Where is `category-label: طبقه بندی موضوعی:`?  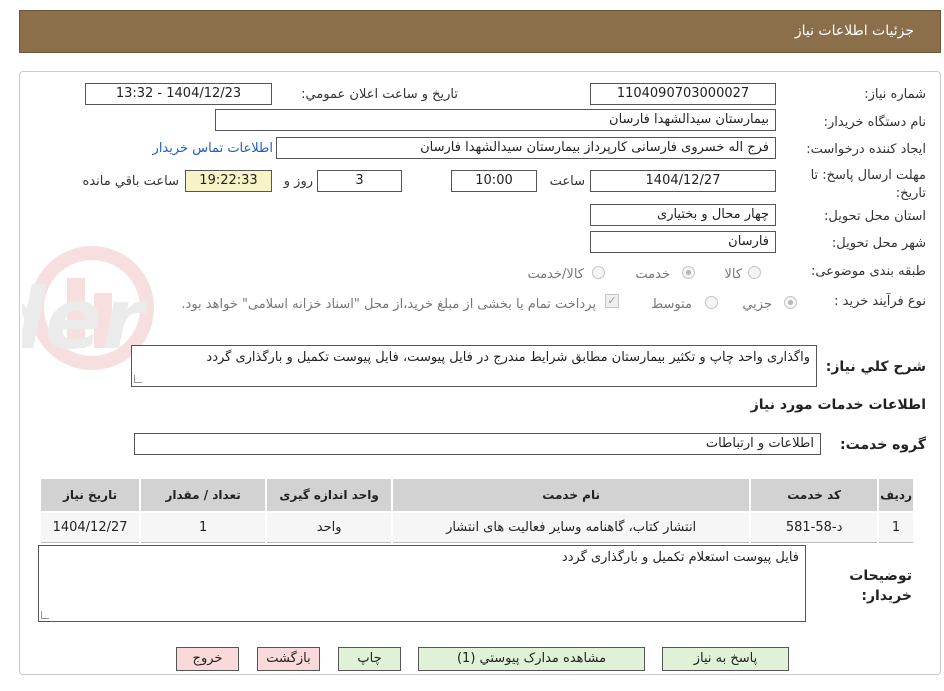
category-label: طبقه بندی موضوعی: is located at coordinates (868, 271).